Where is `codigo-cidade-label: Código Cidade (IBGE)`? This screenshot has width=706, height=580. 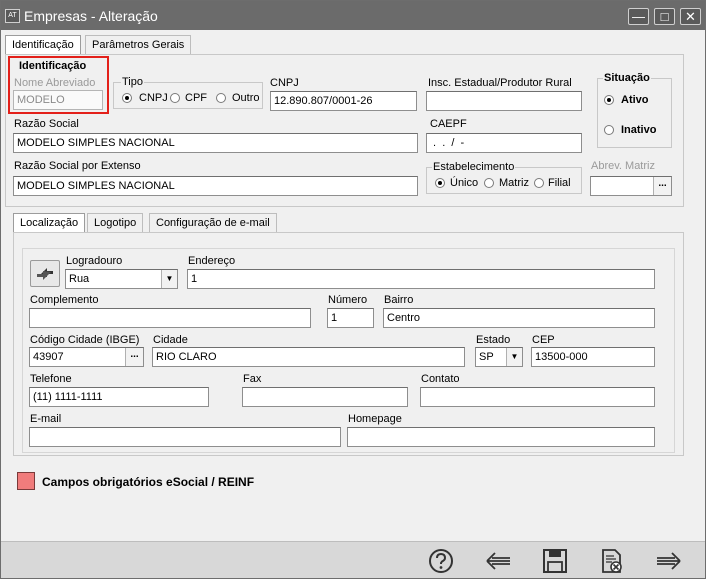
codigo-cidade-label: Código Cidade (IBGE) is located at coordinates (85, 340).